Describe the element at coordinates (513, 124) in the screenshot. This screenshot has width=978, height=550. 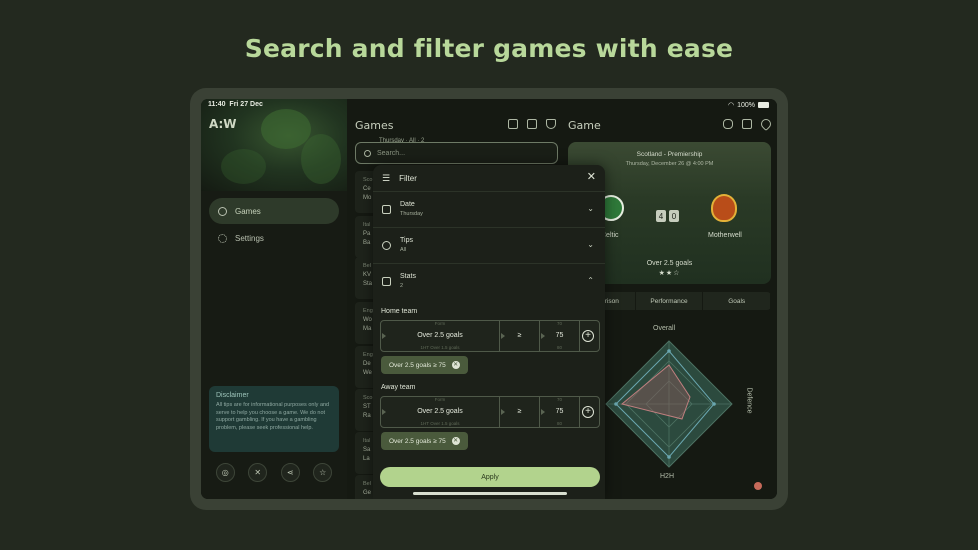
I see `filter-icon` at that location.